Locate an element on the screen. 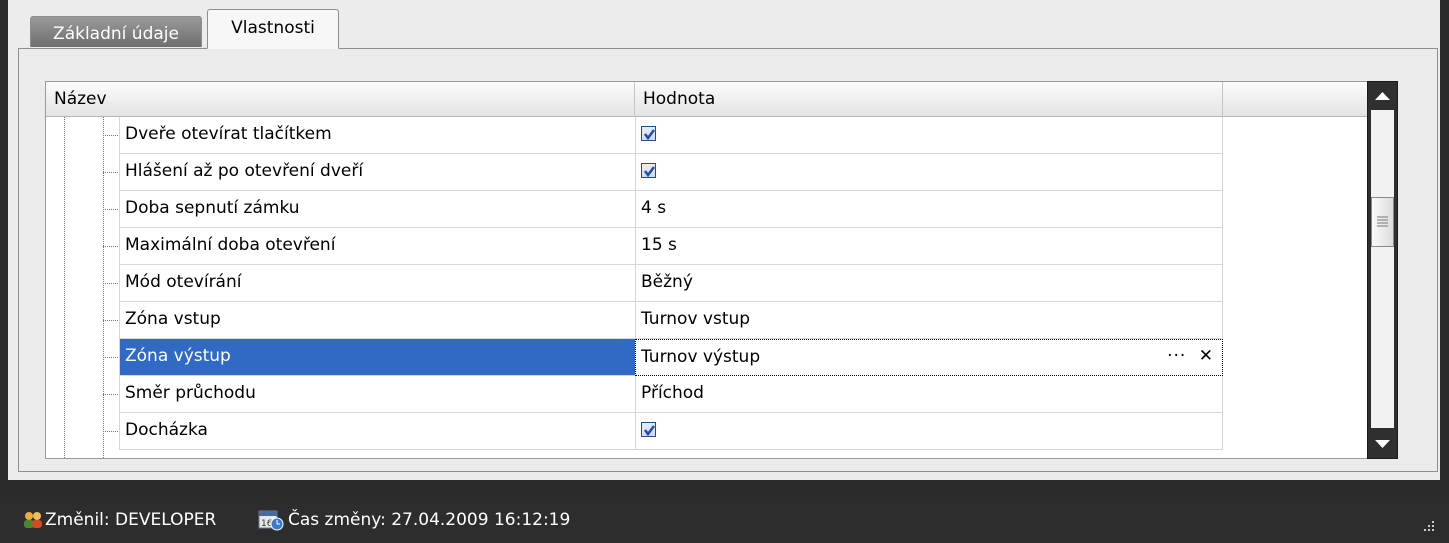 The width and height of the screenshot is (1449, 543). scrollbar-track is located at coordinates (1382, 269).